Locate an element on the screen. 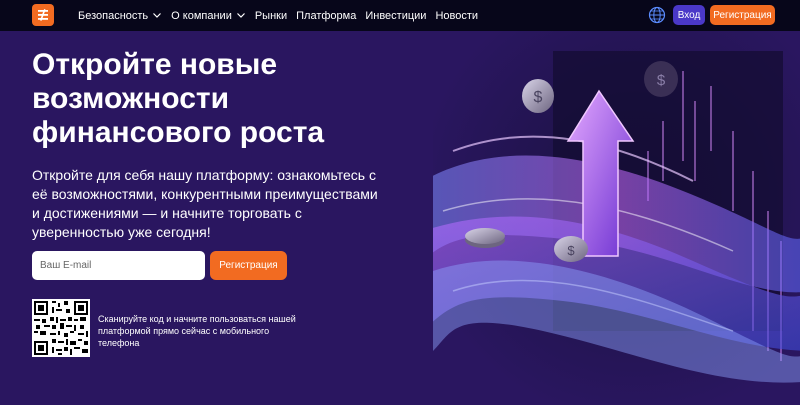 The height and width of the screenshot is (405, 800). nav-item-news: Новости is located at coordinates (456, 16).